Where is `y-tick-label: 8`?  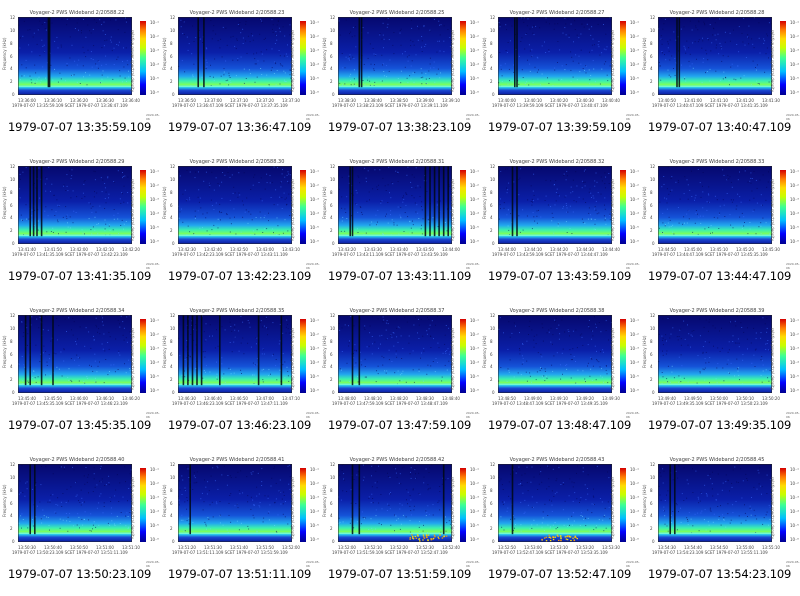 y-tick-label: 8 is located at coordinates (491, 192).